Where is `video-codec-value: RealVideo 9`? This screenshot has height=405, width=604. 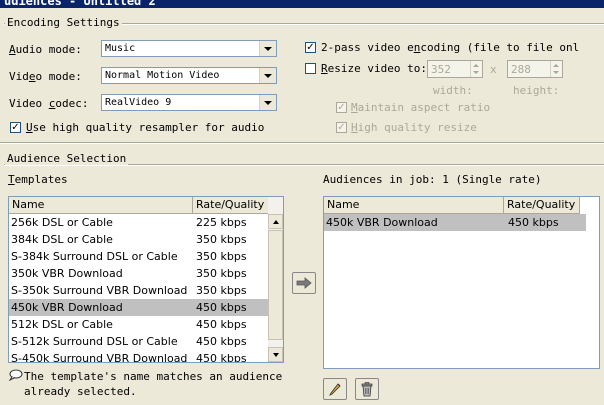
video-codec-value: RealVideo 9 is located at coordinates (138, 102).